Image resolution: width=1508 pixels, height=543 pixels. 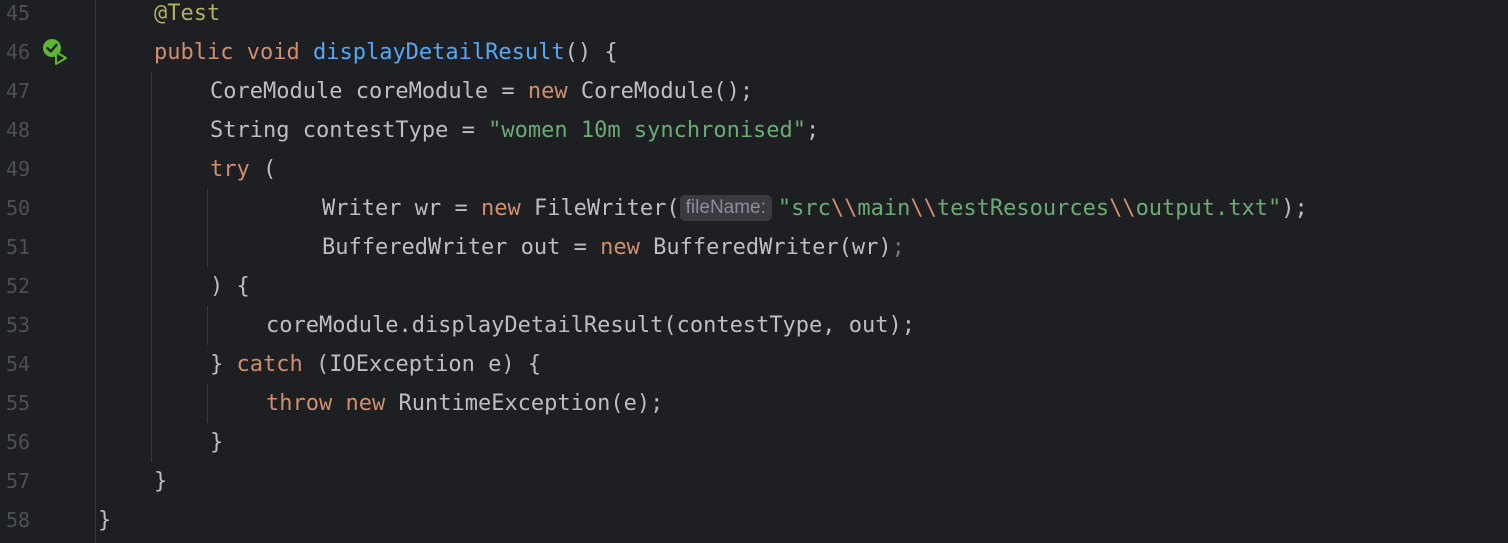 What do you see at coordinates (754, 286) in the screenshot?
I see `code-line: 52 ) {` at bounding box center [754, 286].